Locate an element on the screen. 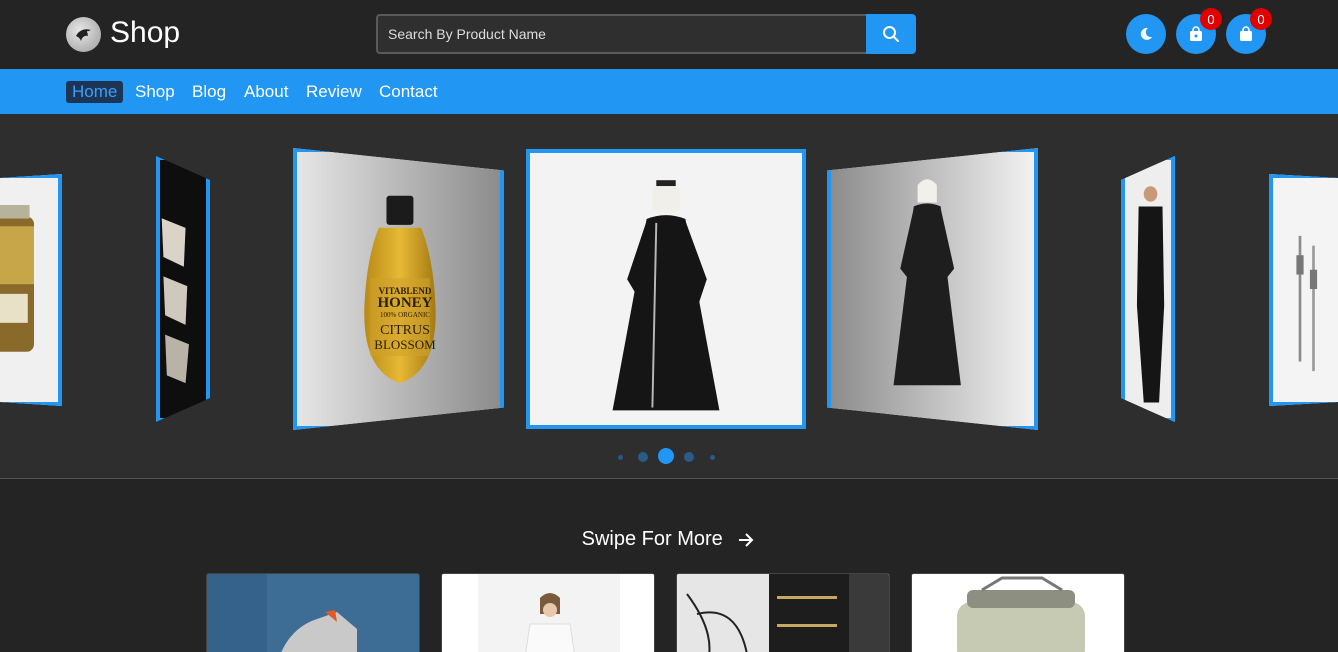  carousel-slide-tshirt is located at coordinates (183, 289).